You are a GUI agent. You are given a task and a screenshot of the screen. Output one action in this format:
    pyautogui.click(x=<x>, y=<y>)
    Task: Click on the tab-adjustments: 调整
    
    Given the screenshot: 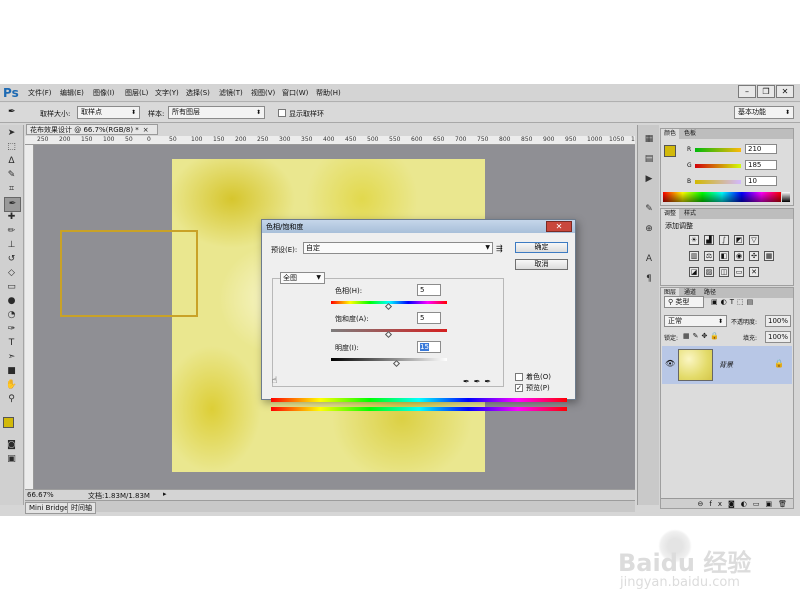 What is the action you would take?
    pyautogui.click(x=670, y=214)
    